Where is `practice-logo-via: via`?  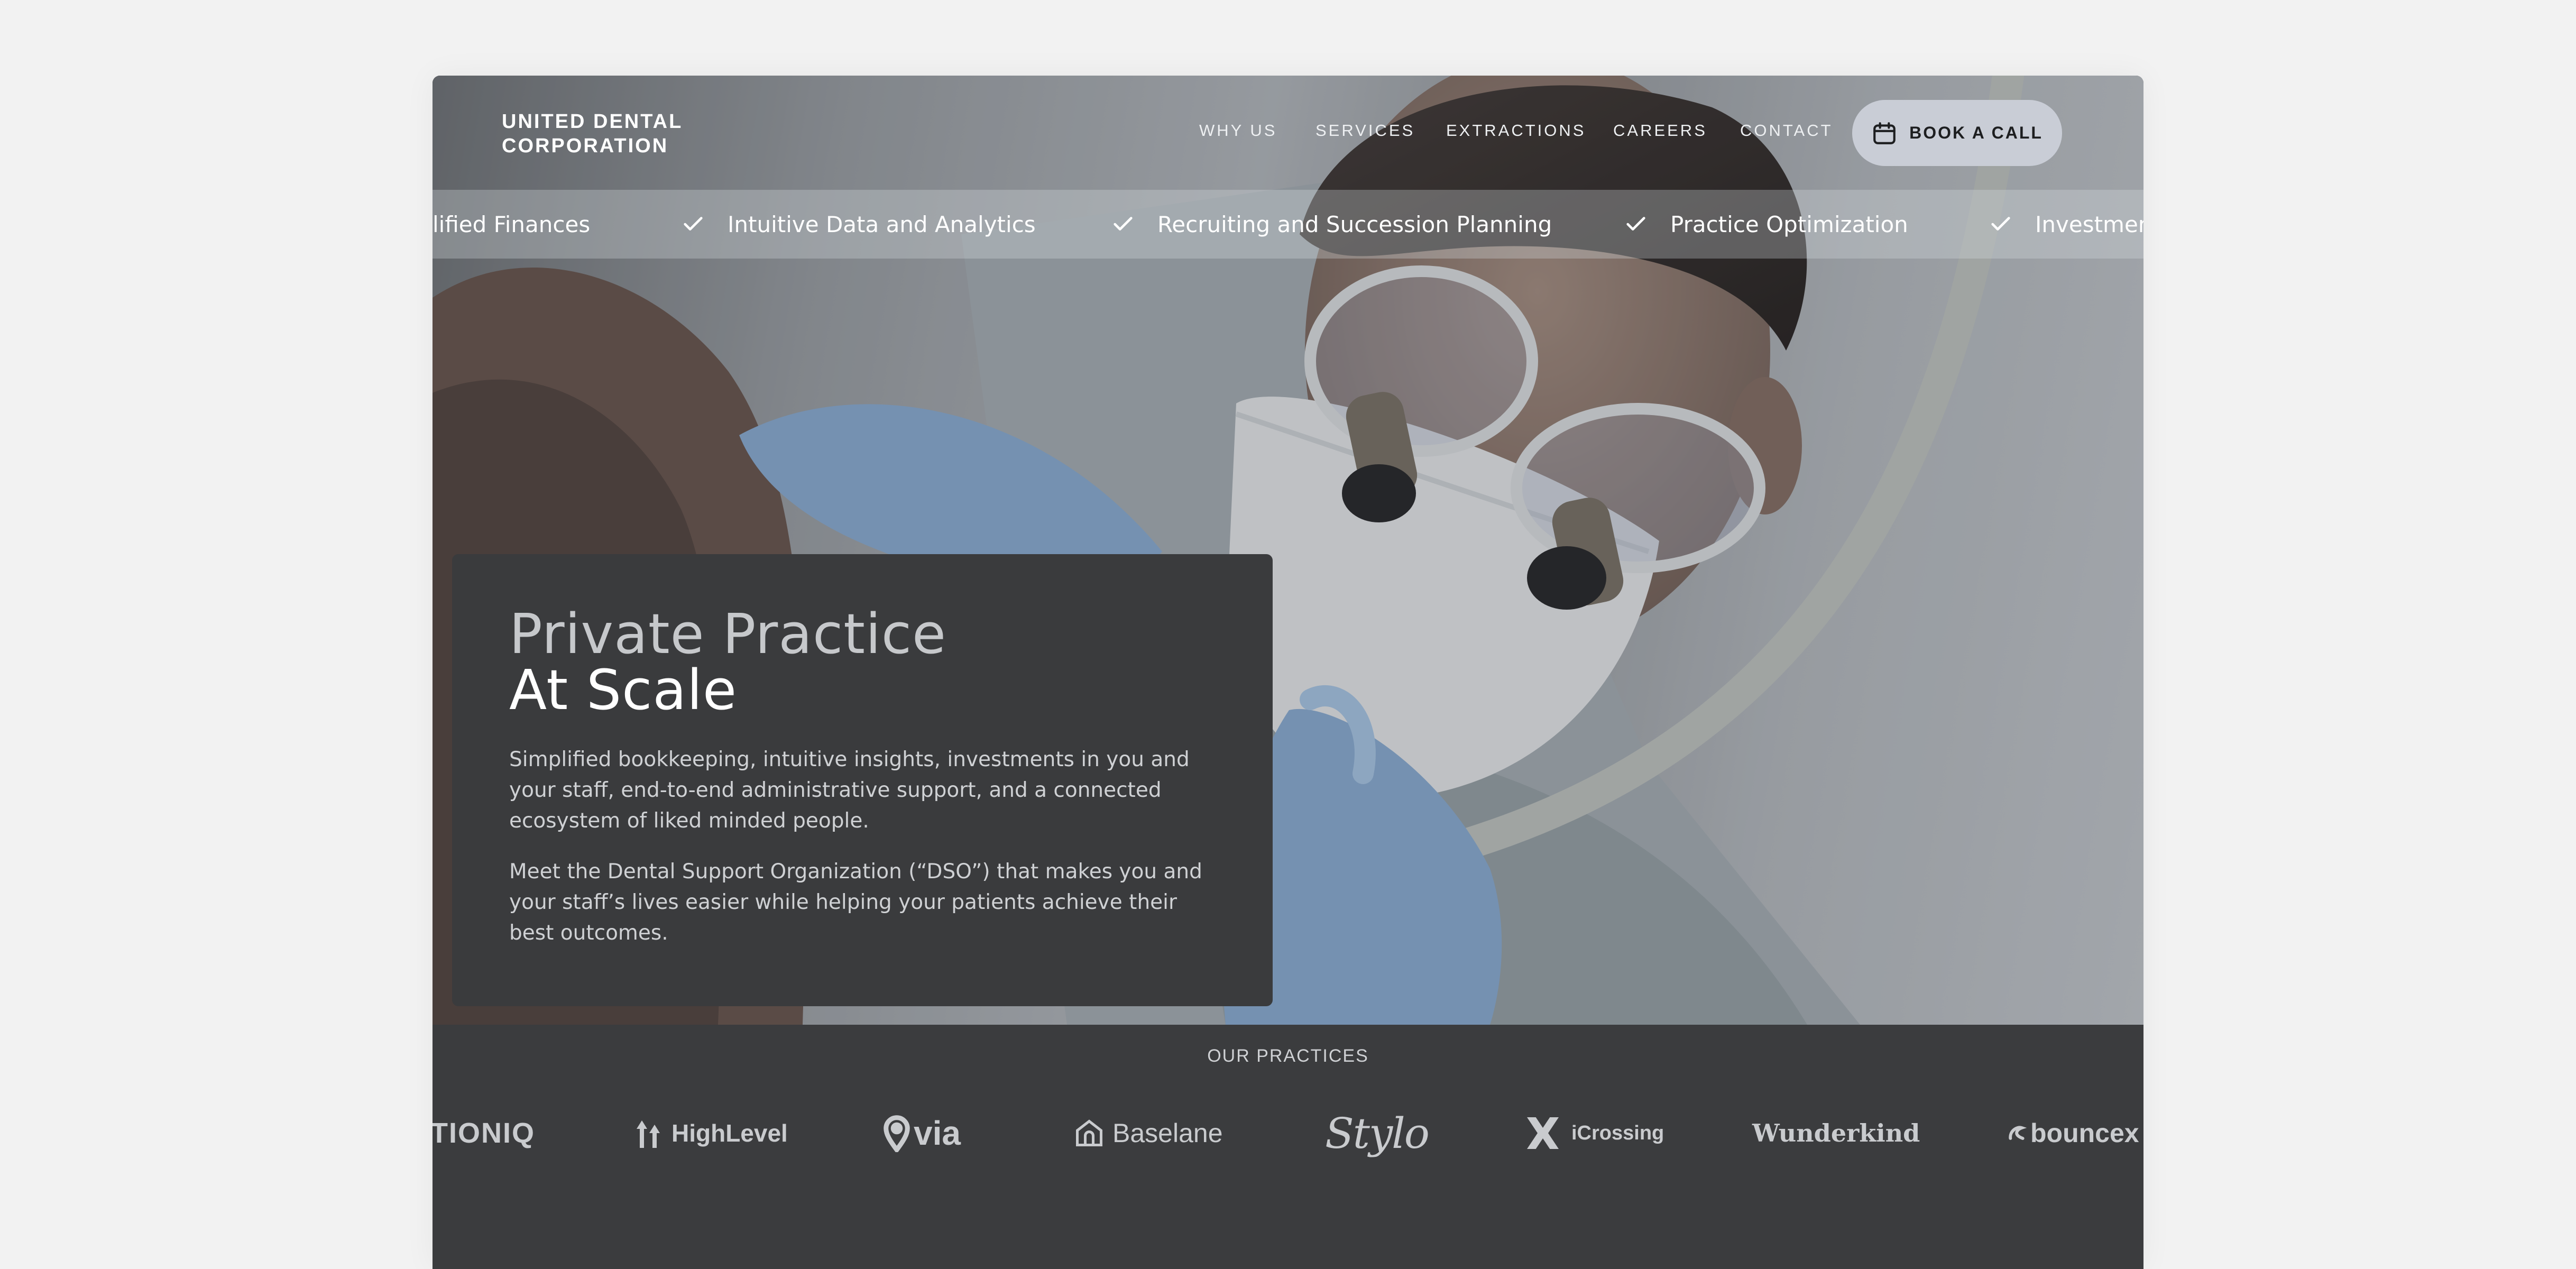
practice-logo-via: via is located at coordinates (921, 1134).